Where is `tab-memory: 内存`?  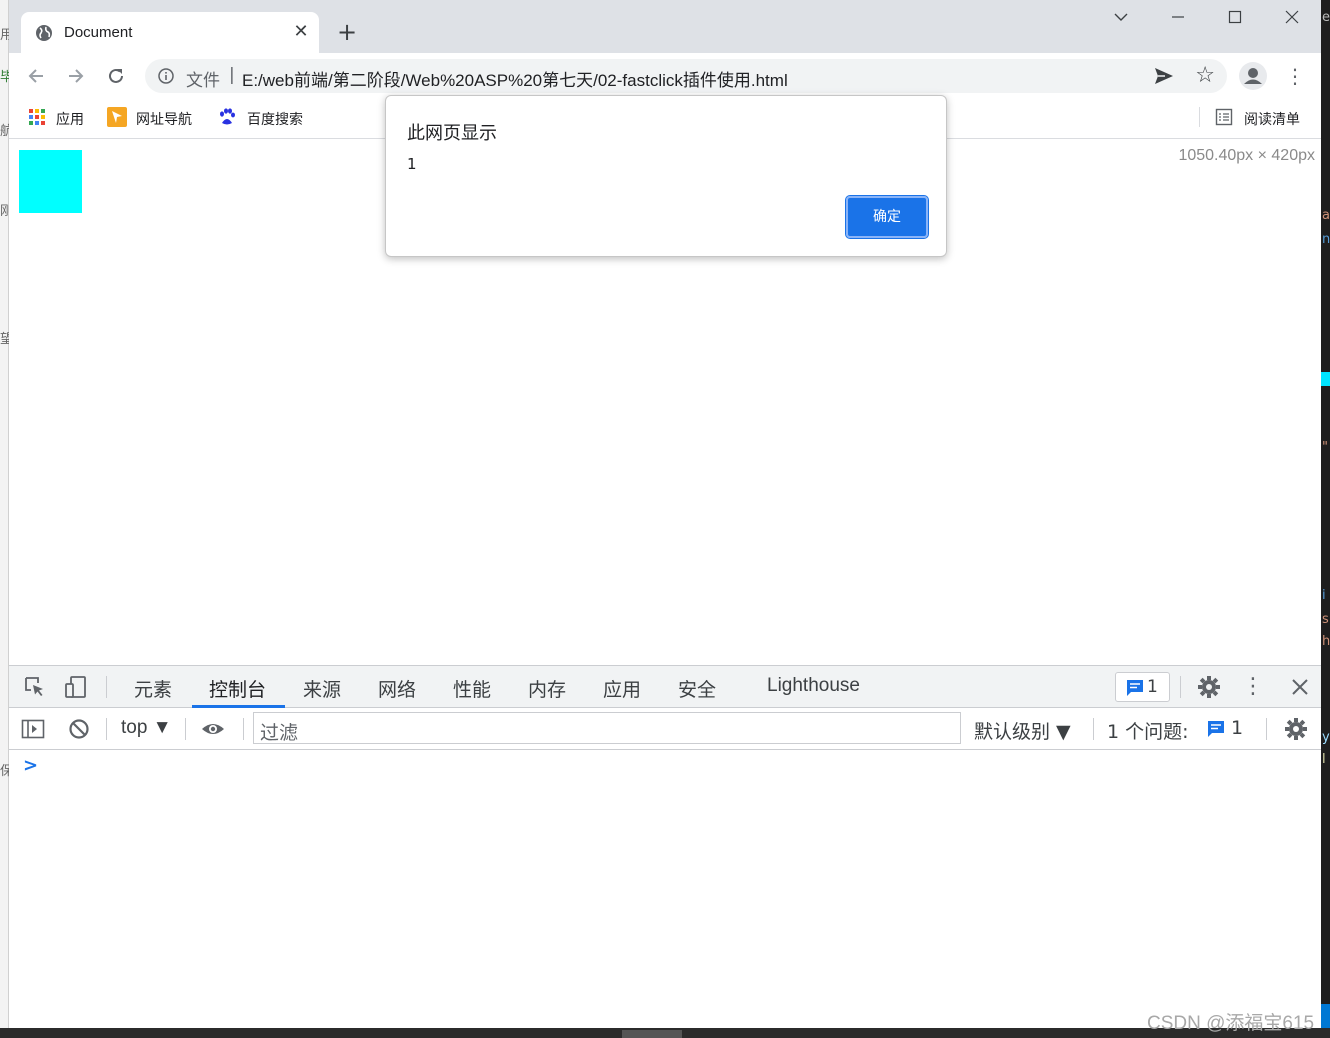
tab-memory: 内存 is located at coordinates (547, 688).